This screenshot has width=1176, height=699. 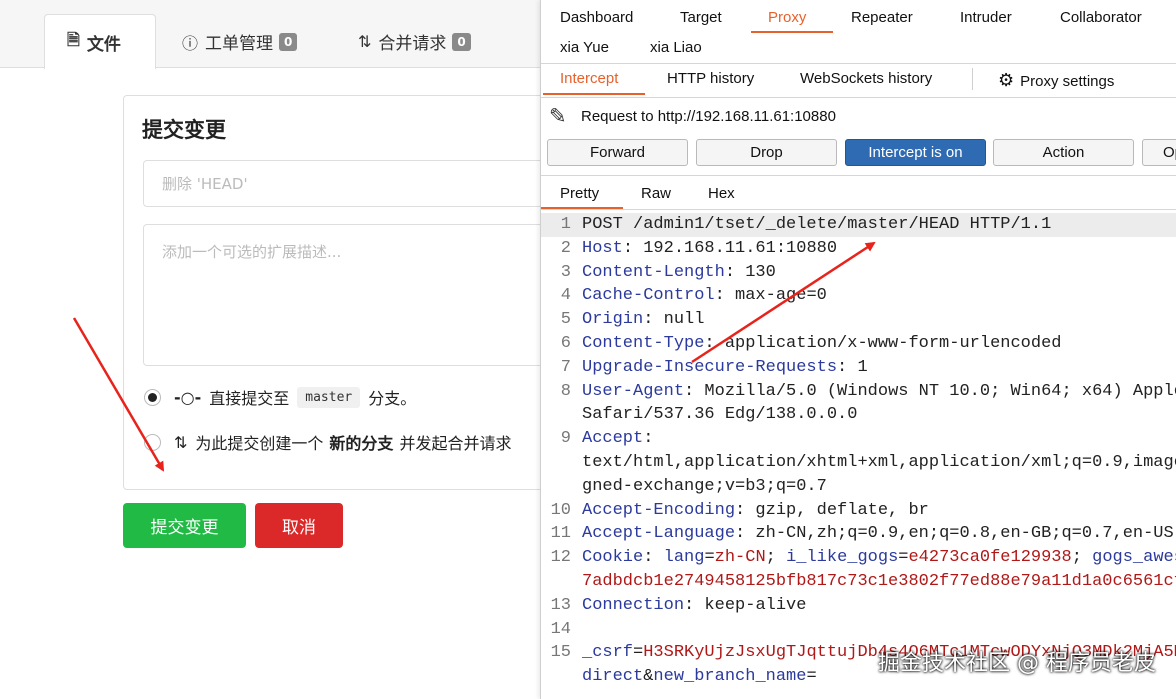 I want to click on request-line-text: Accept:, so click(x=617, y=439).